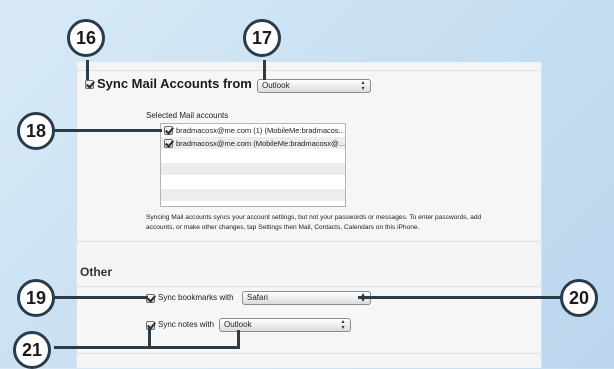 This screenshot has width=614, height=369. I want to click on callout-16: 16, so click(86, 38).